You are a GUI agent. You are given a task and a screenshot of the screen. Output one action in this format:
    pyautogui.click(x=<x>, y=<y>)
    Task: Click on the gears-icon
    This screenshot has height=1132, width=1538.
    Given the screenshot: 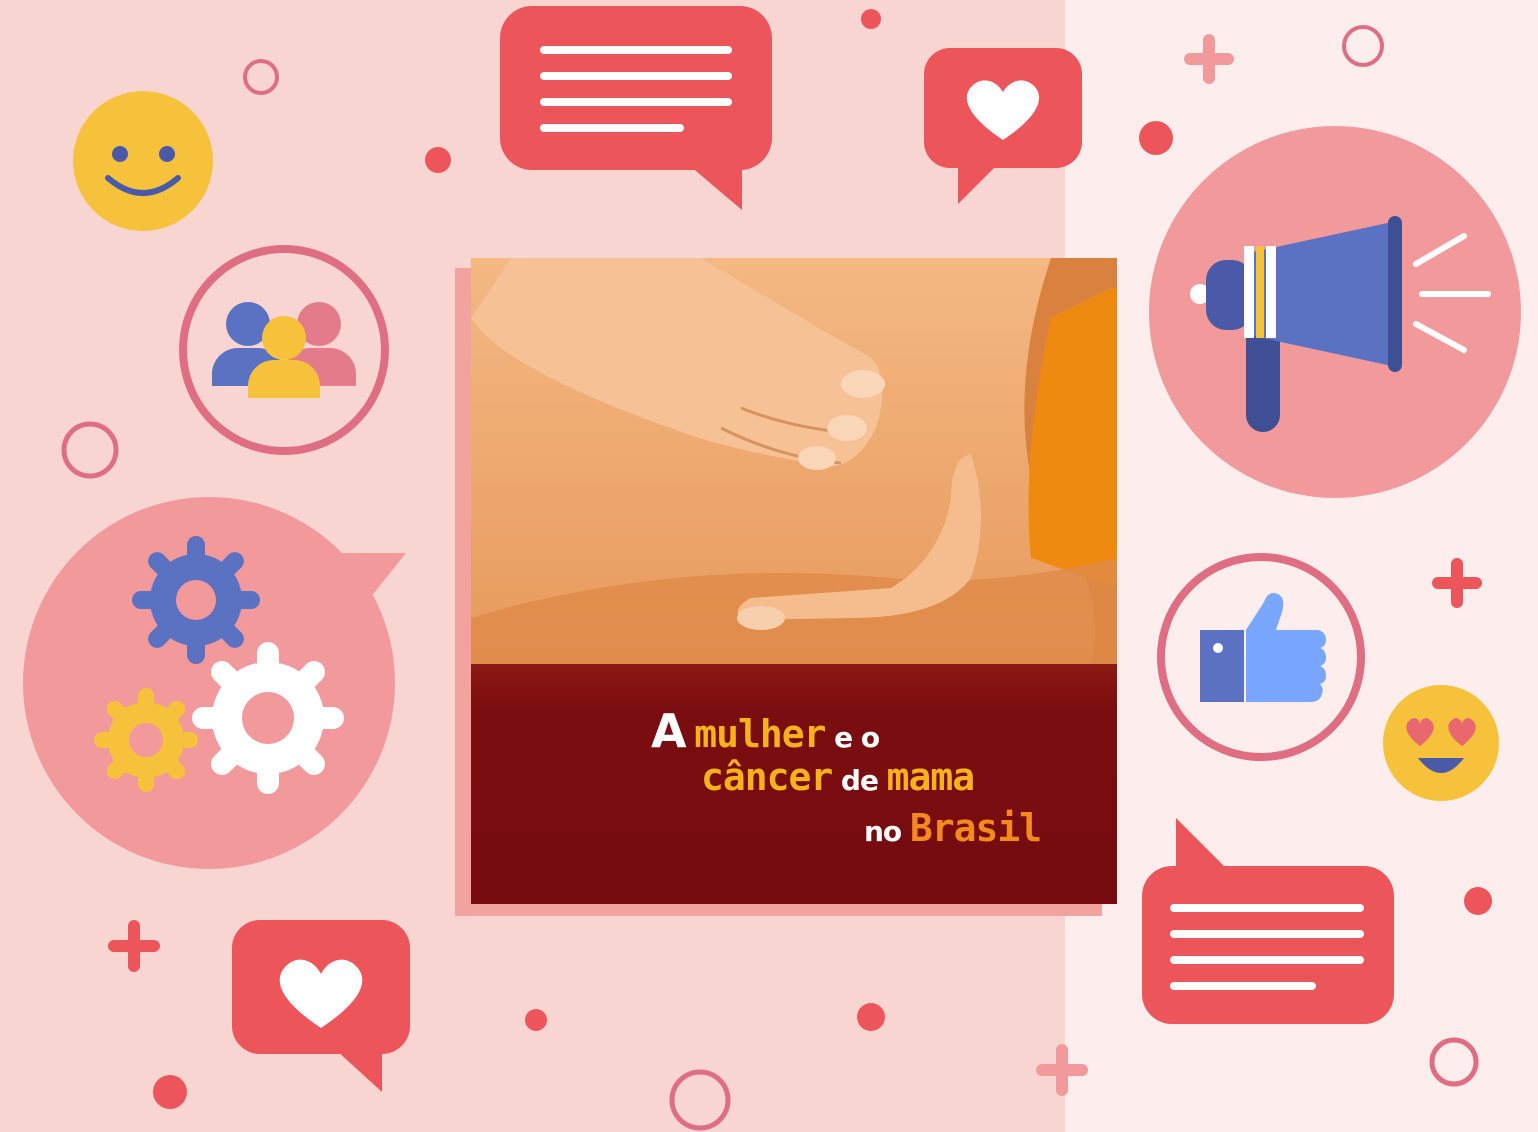 What is the action you would take?
    pyautogui.click(x=215, y=683)
    